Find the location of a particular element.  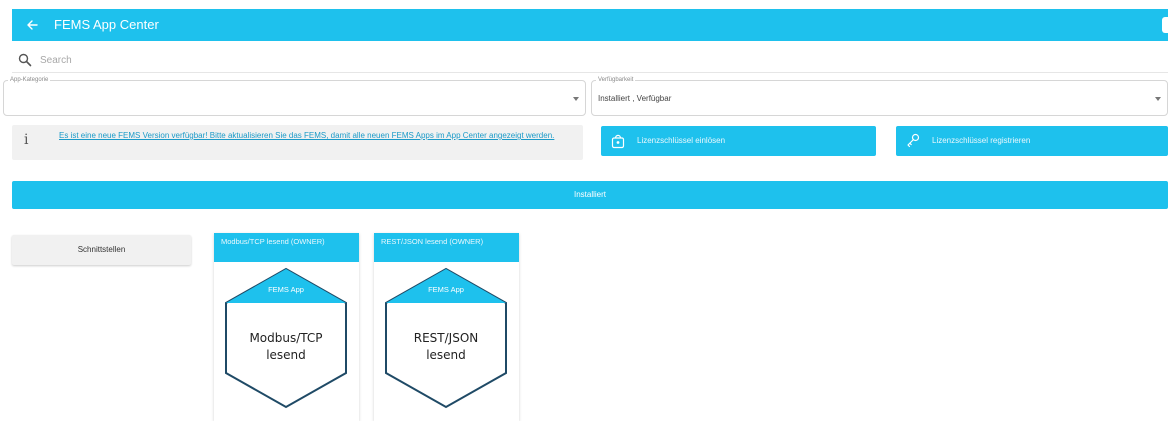

availability-select-value: Installiert , Verfügbar is located at coordinates (635, 98).